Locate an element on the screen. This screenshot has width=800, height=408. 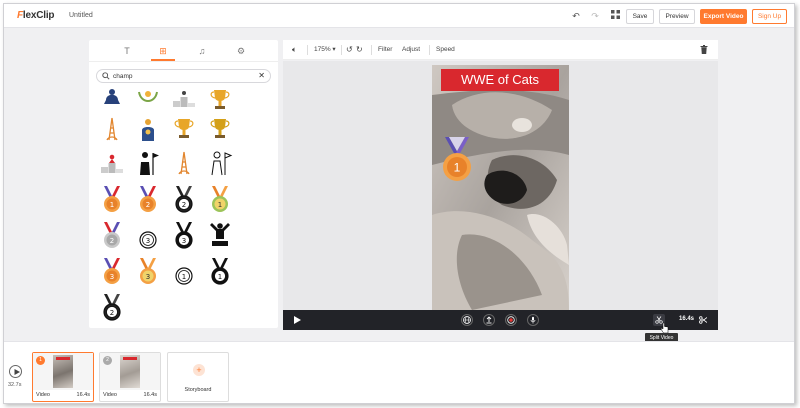
text-icon: T is located at coordinates (127, 51).